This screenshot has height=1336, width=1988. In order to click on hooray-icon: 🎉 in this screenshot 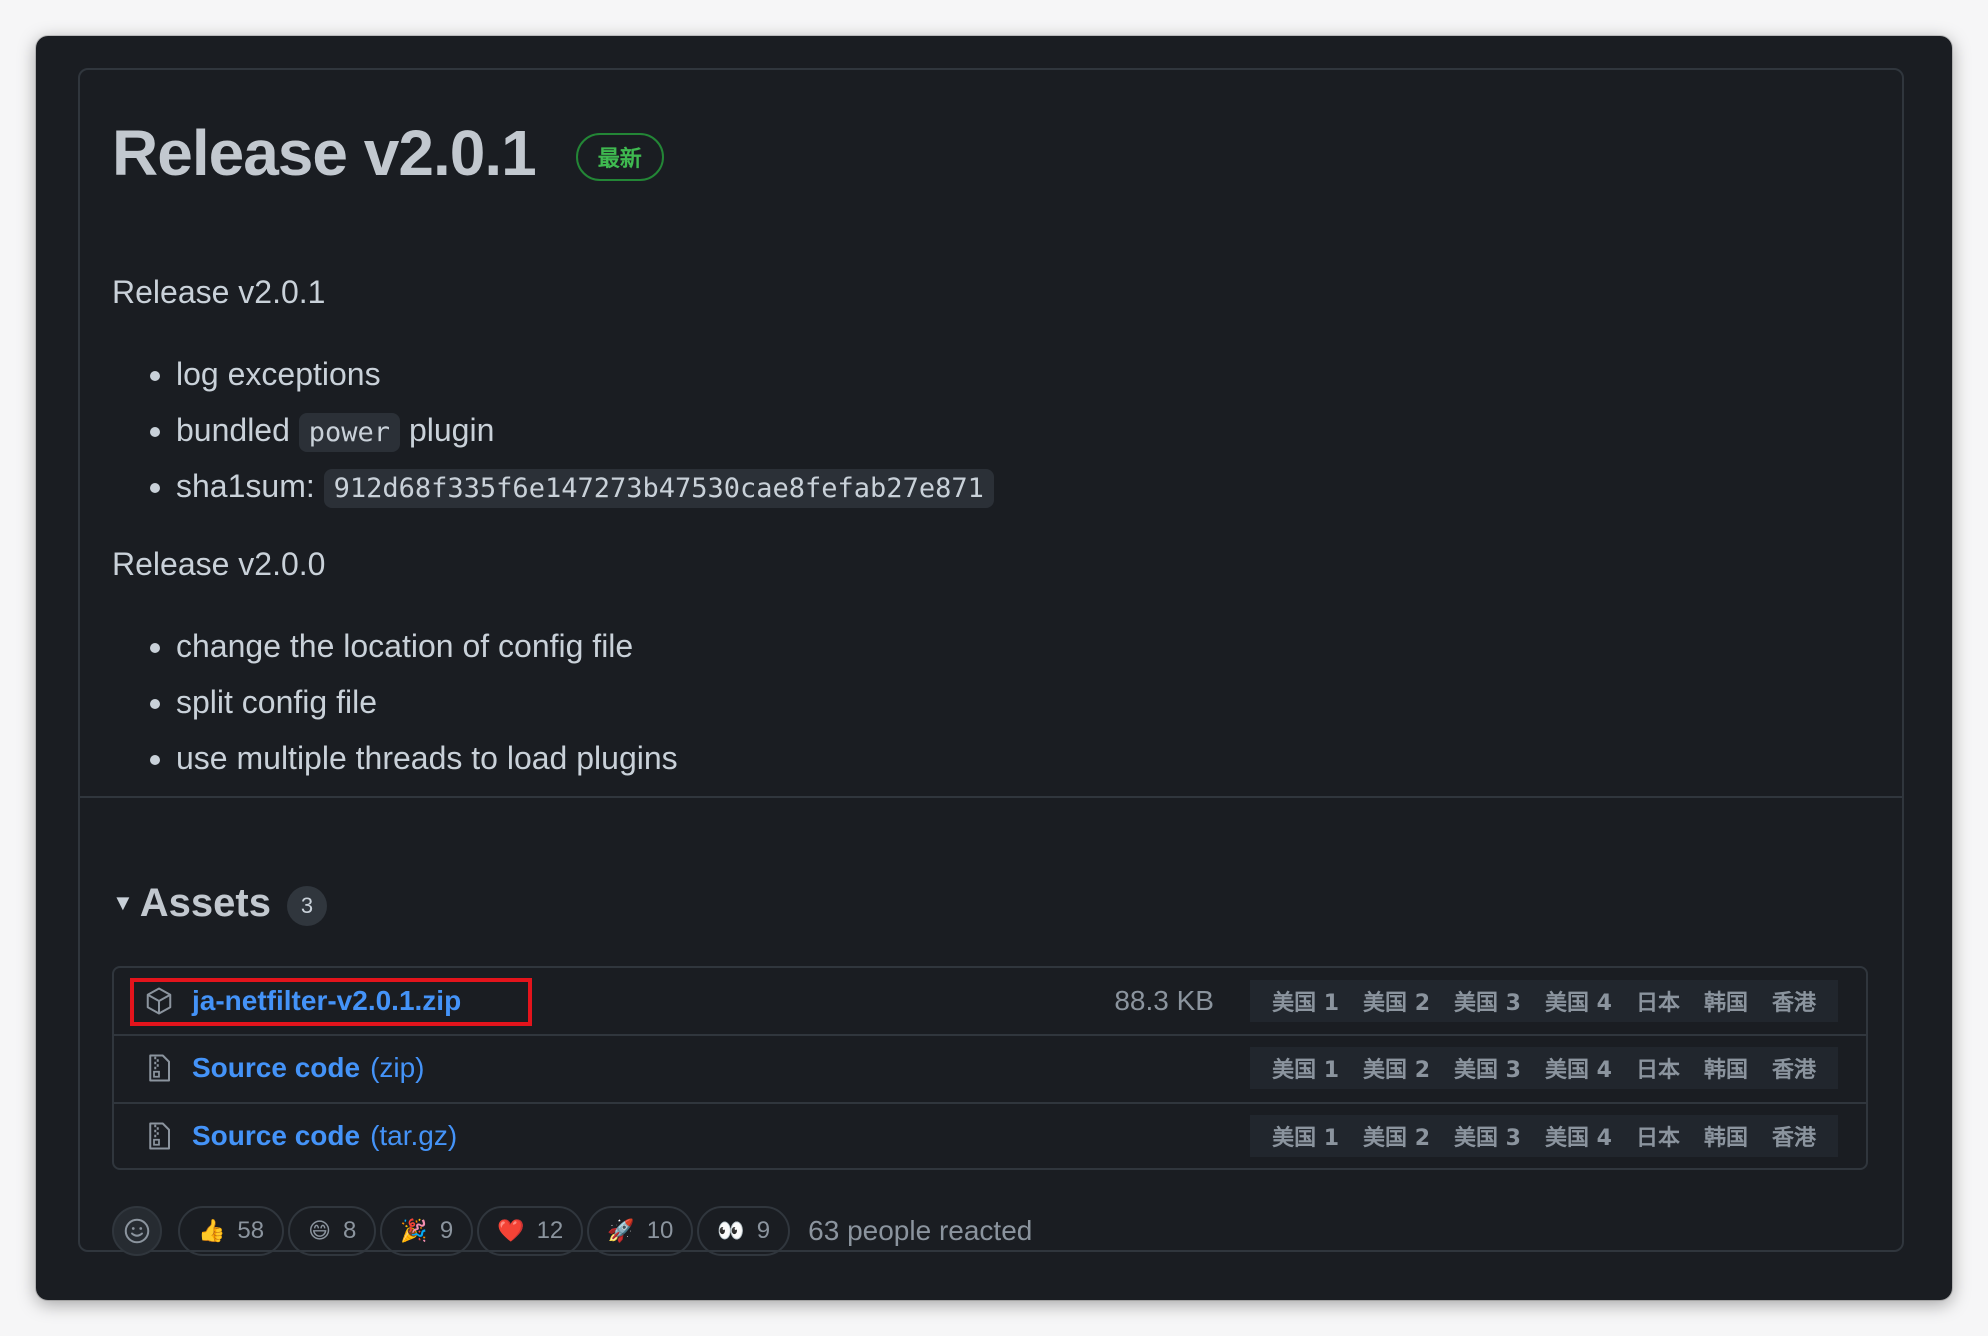, I will do `click(414, 1231)`.